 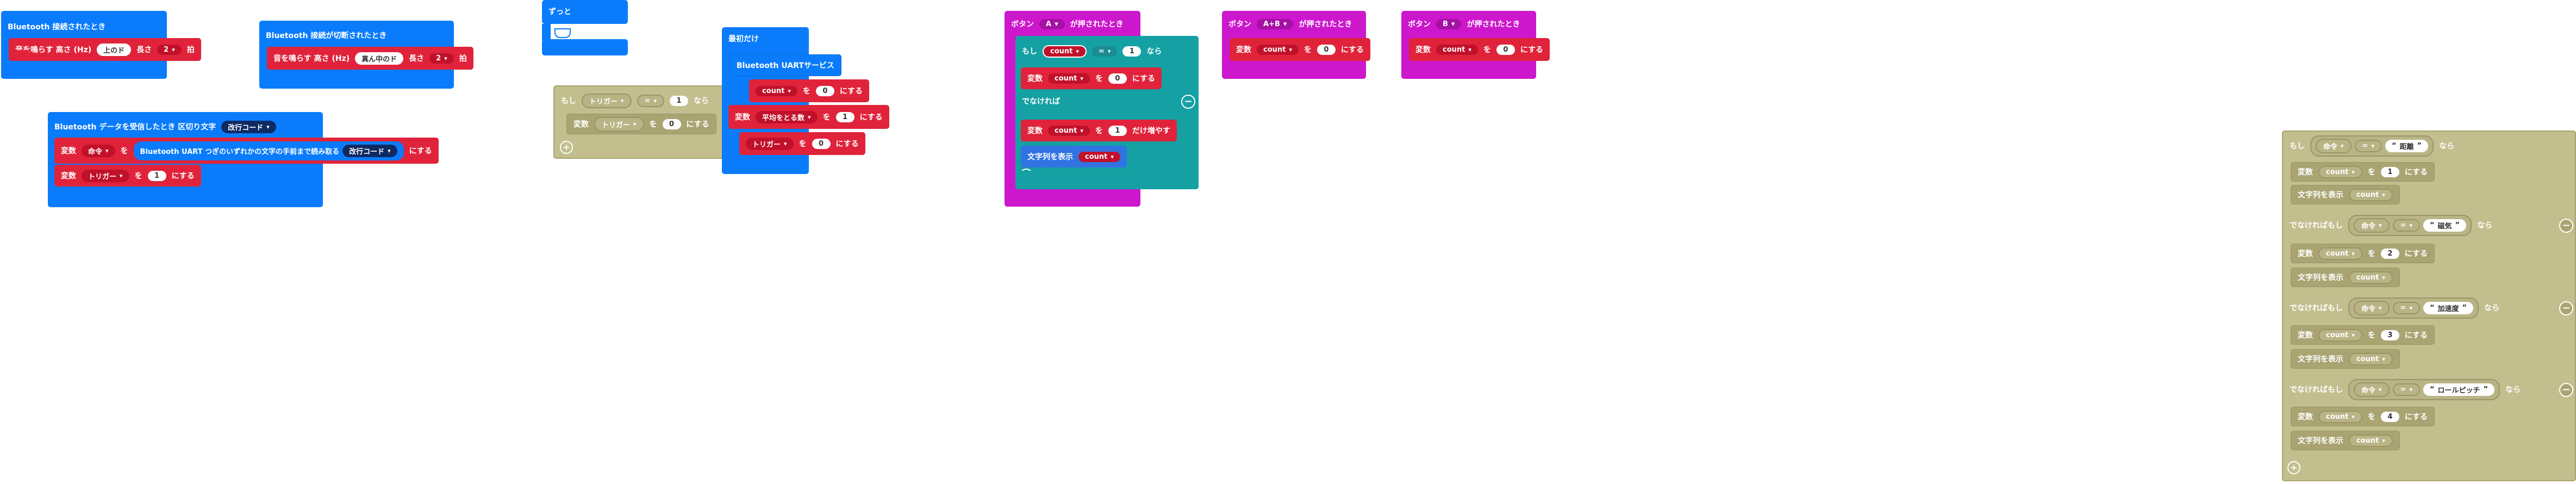 What do you see at coordinates (2345, 277) in the screenshot?
I see `cmd-show-2: 文字列を表示 count` at bounding box center [2345, 277].